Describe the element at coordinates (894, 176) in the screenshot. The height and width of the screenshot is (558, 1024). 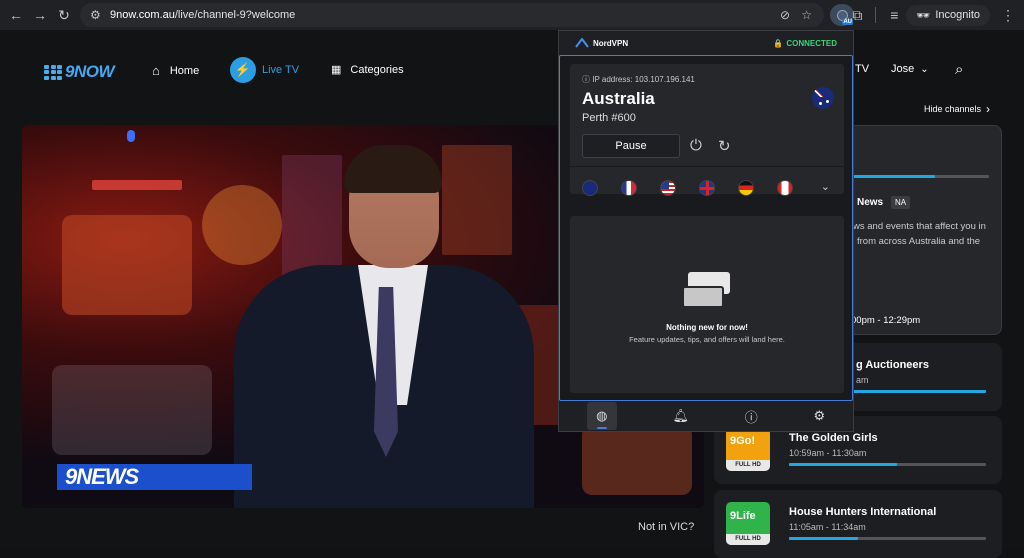
I see `panel-progress-bar` at that location.